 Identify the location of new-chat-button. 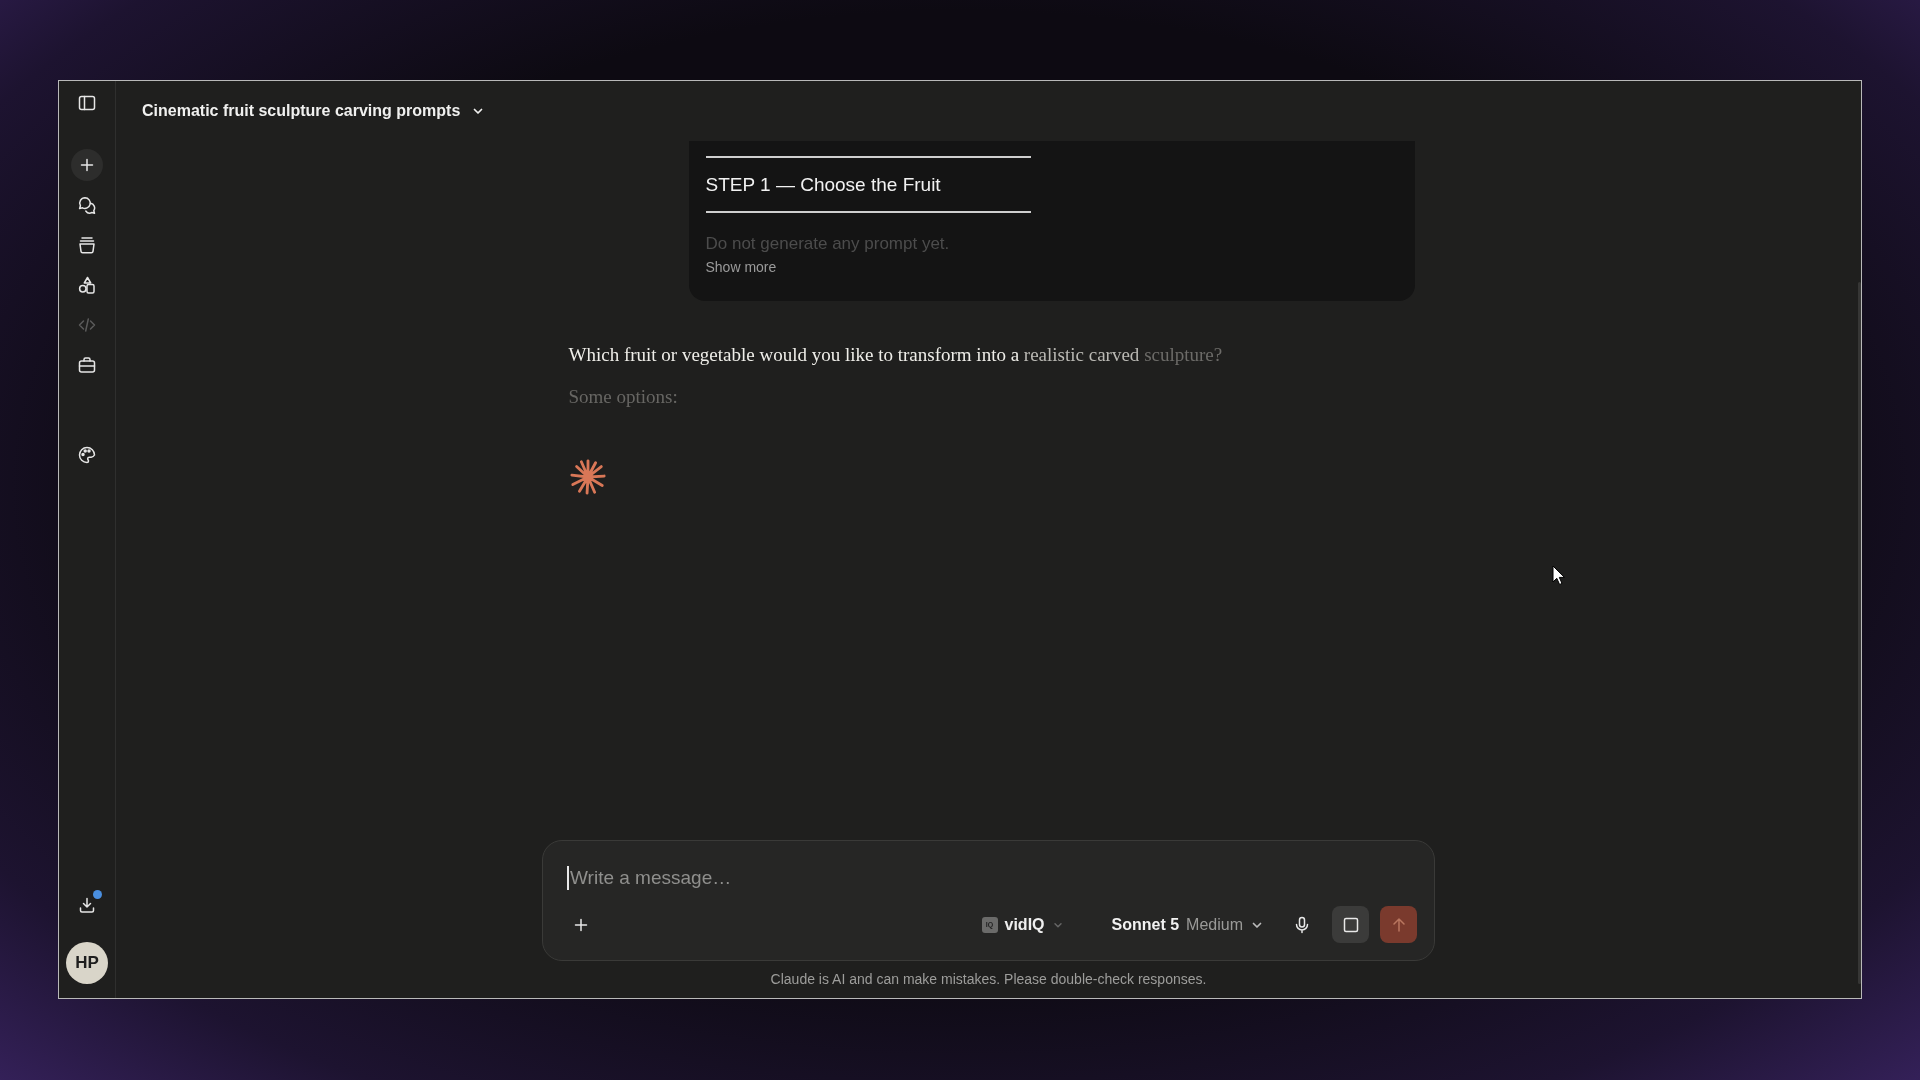
(87, 165).